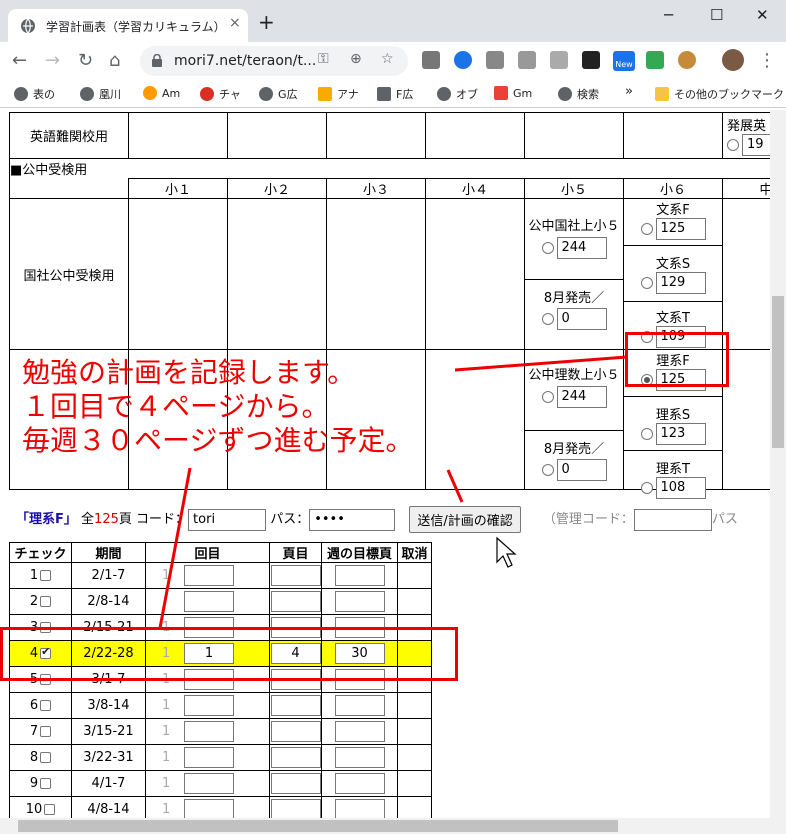 The width and height of the screenshot is (786, 834). I want to click on admin-code-input, so click(672, 519).